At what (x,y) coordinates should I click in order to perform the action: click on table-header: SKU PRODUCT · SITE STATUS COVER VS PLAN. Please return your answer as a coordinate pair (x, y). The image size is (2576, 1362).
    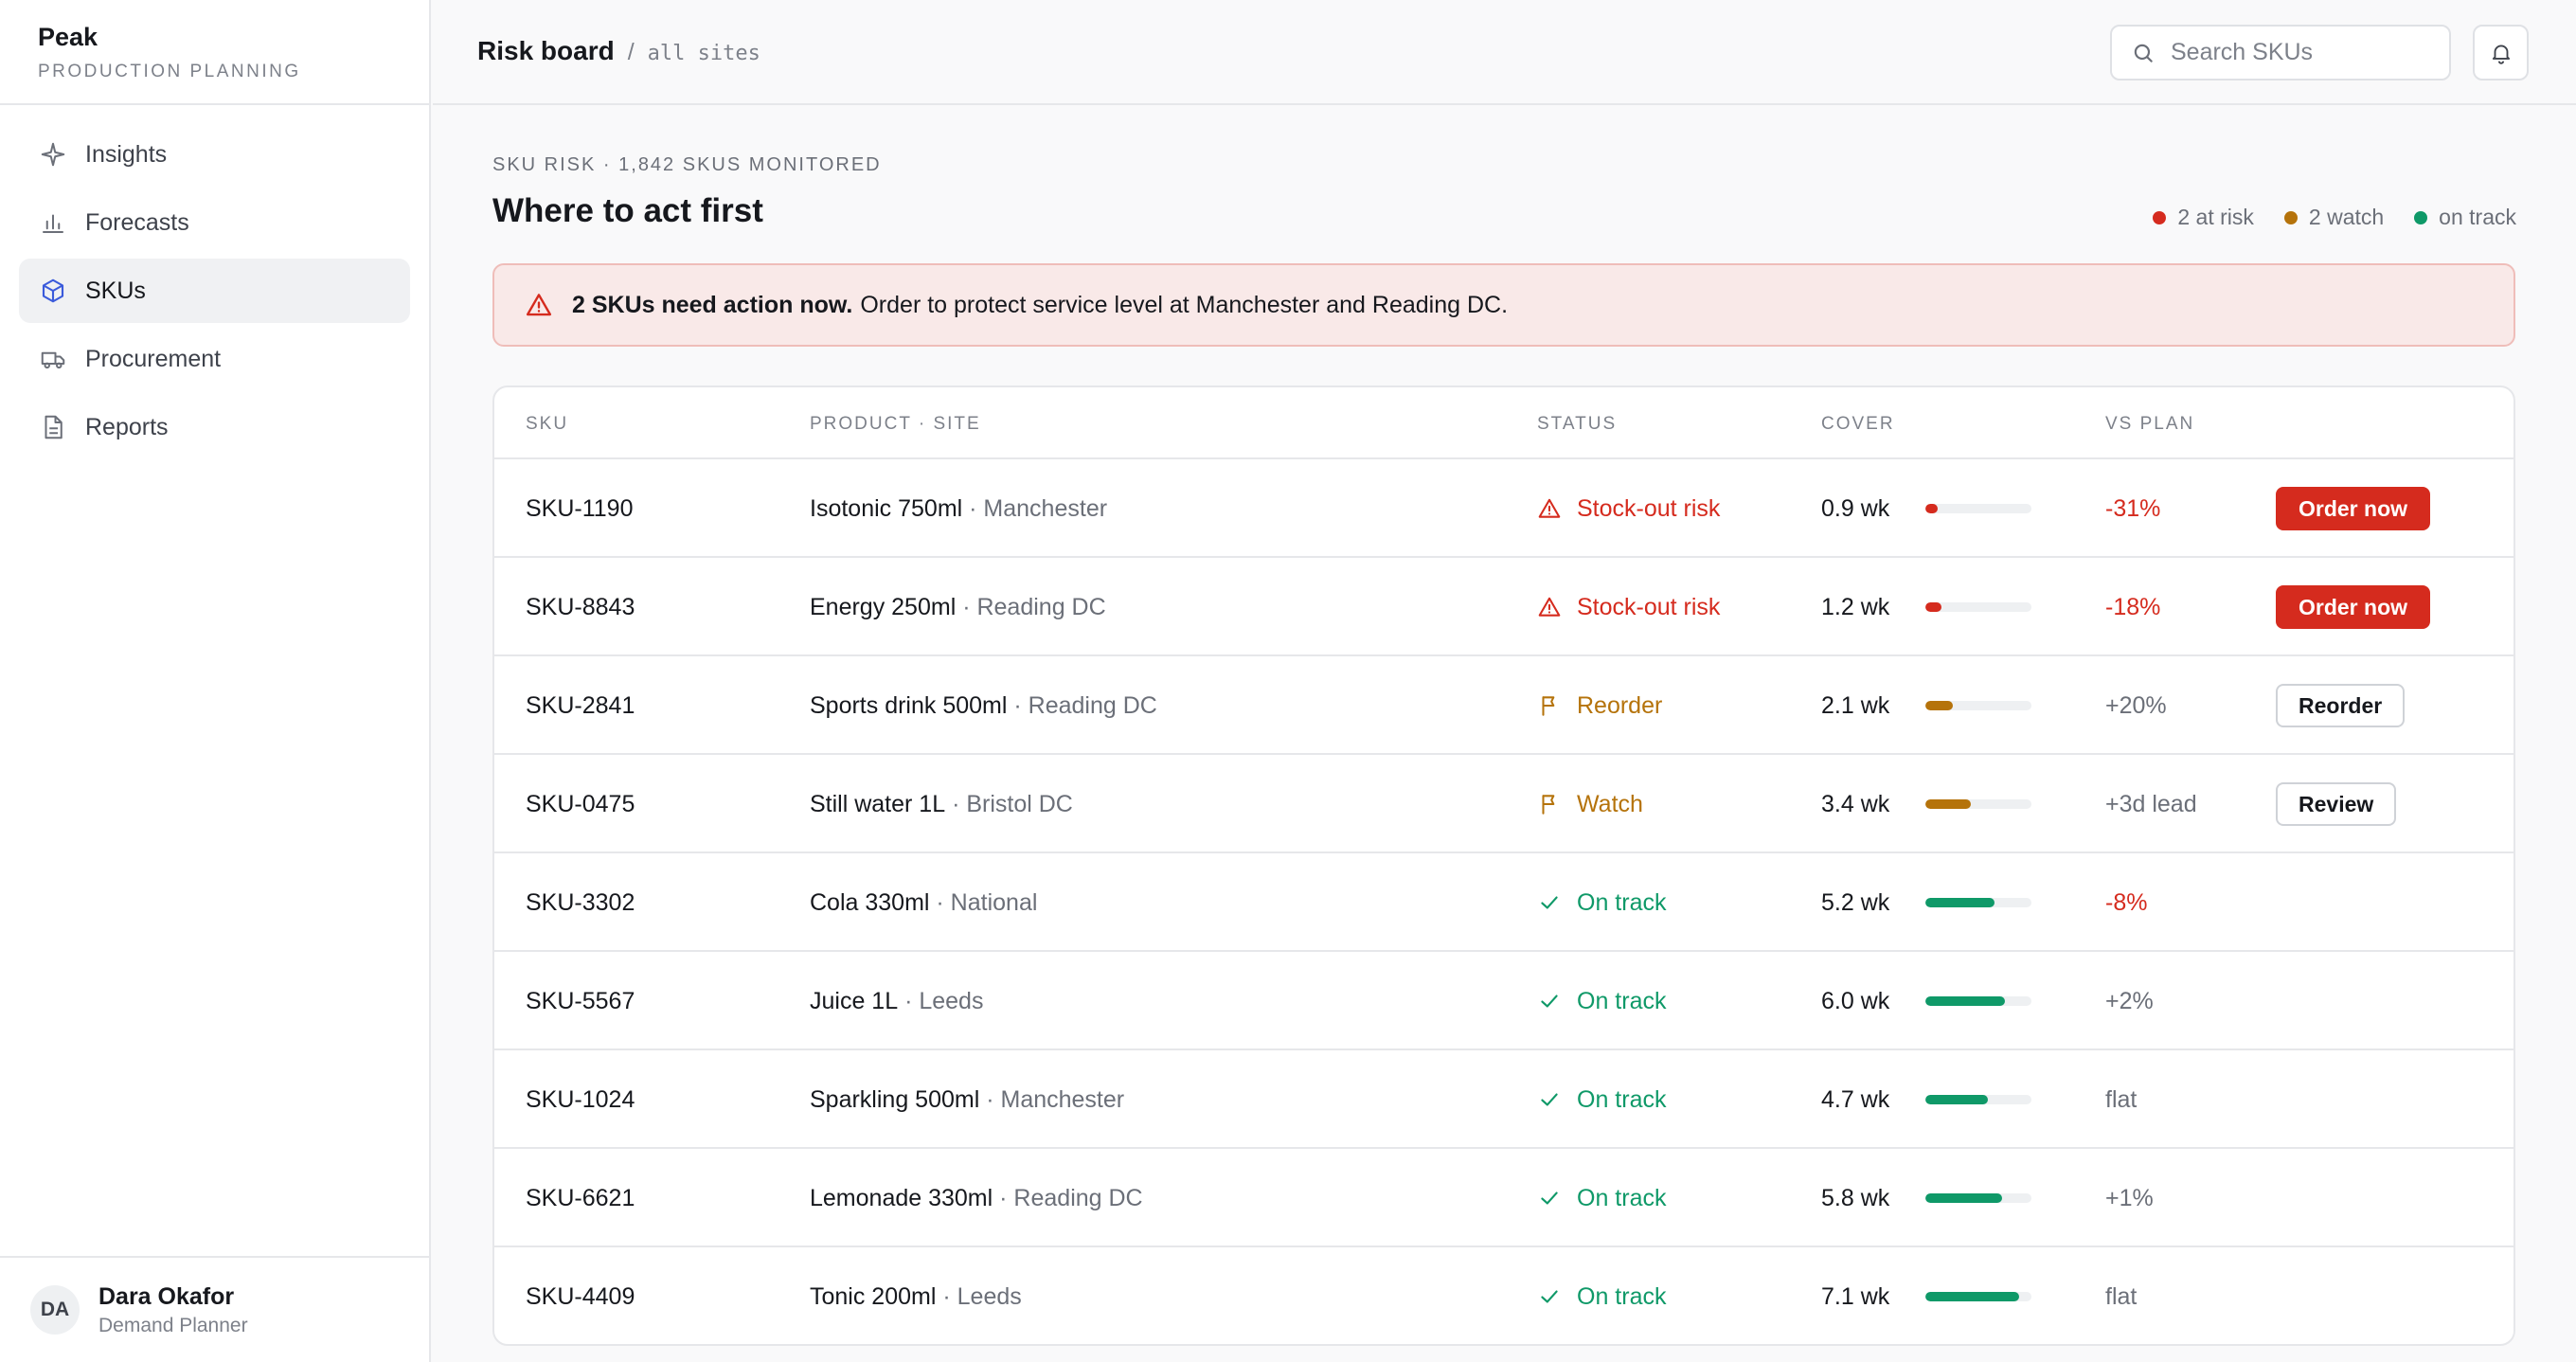
    Looking at the image, I should click on (1503, 423).